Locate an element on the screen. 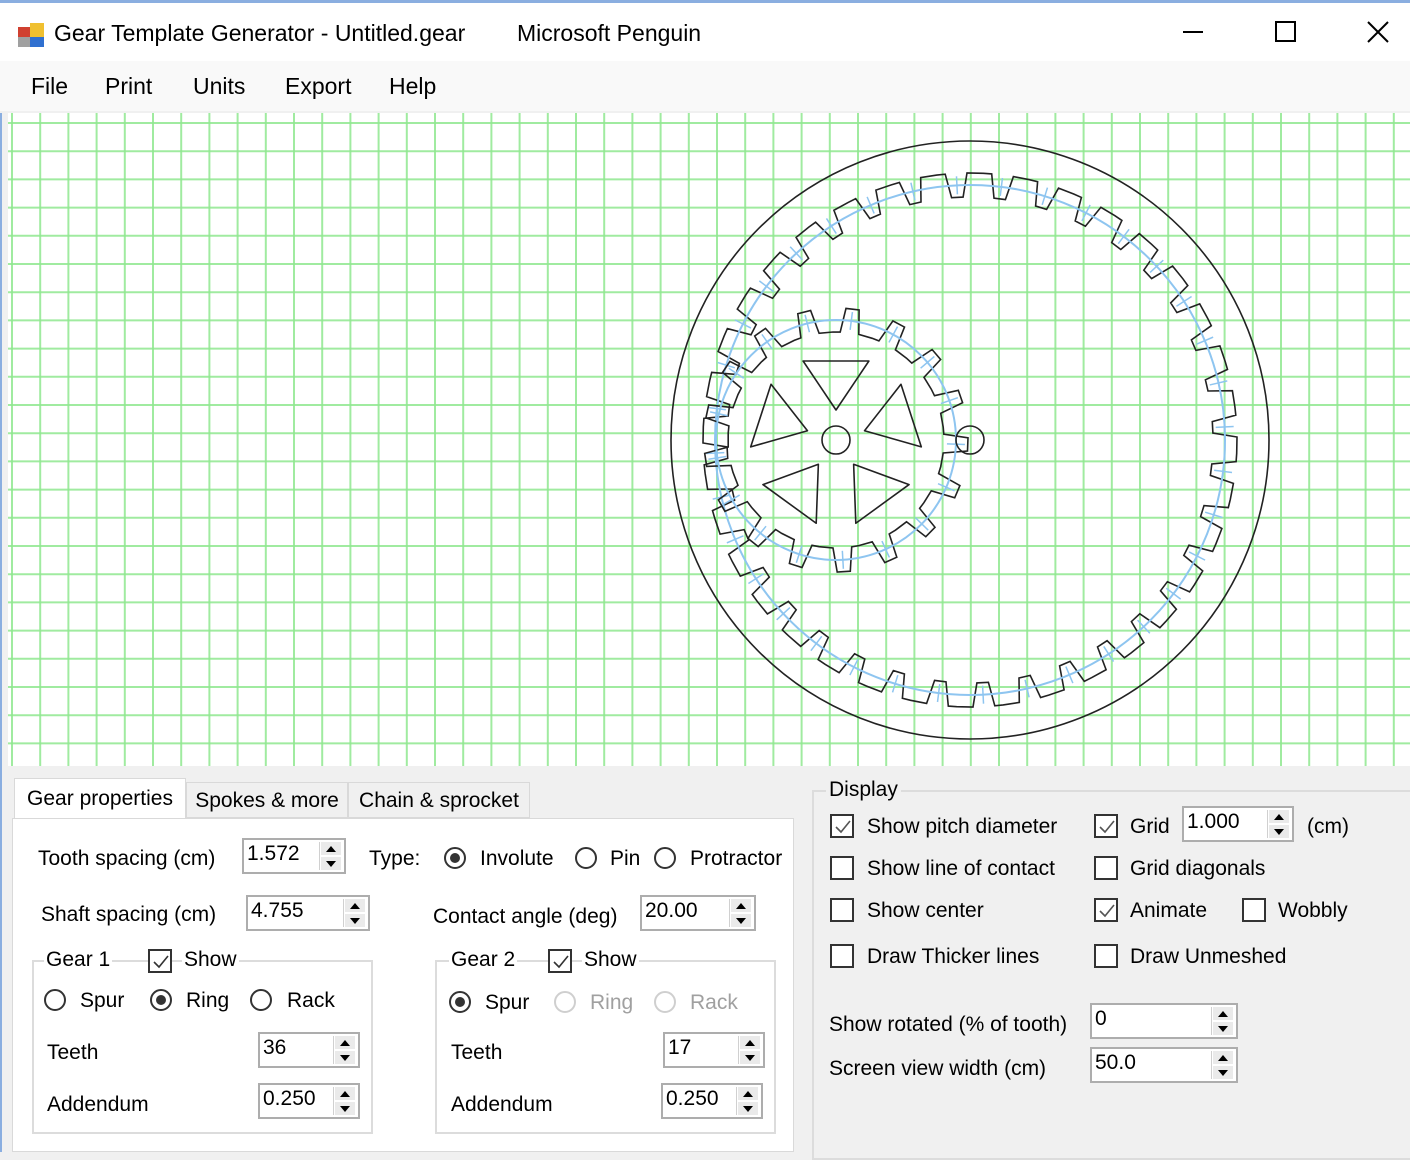 Image resolution: width=1410 pixels, height=1160 pixels. gear2-rack-radio is located at coordinates (665, 1002).